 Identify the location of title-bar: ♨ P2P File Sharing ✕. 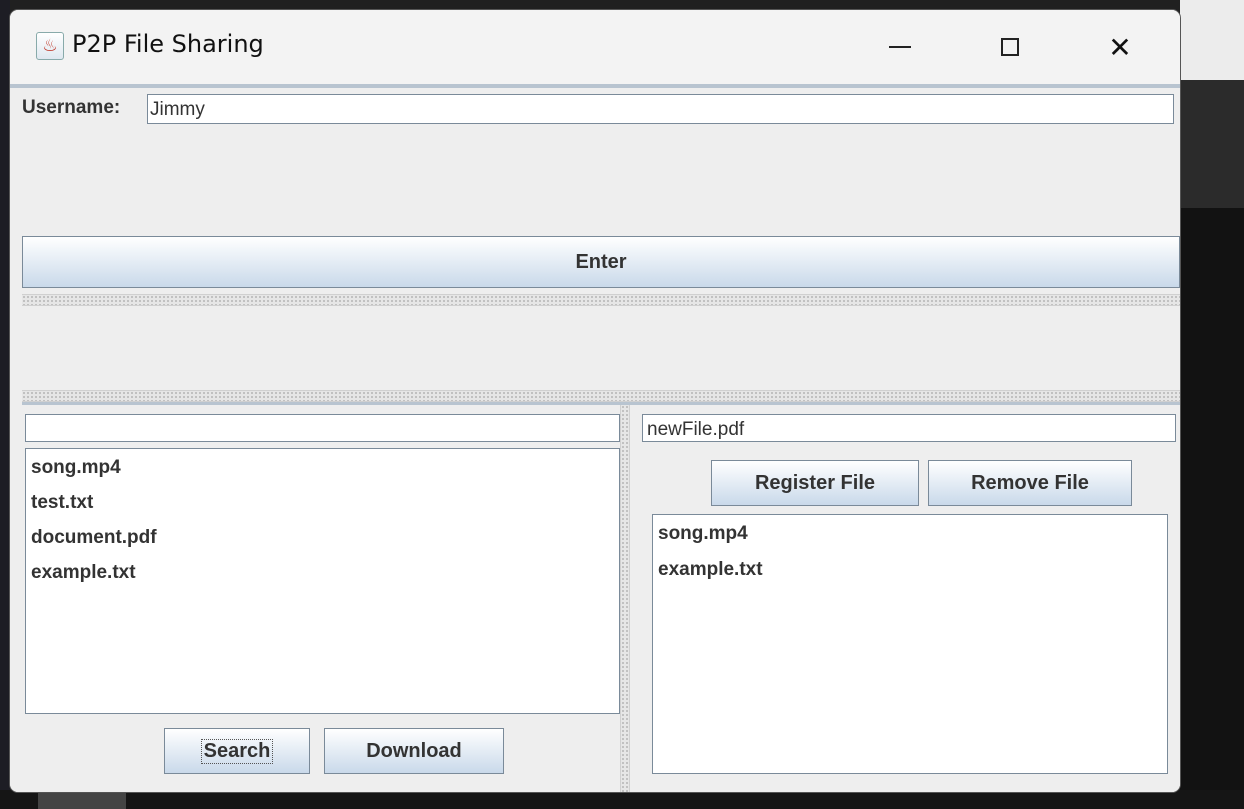
(595, 47).